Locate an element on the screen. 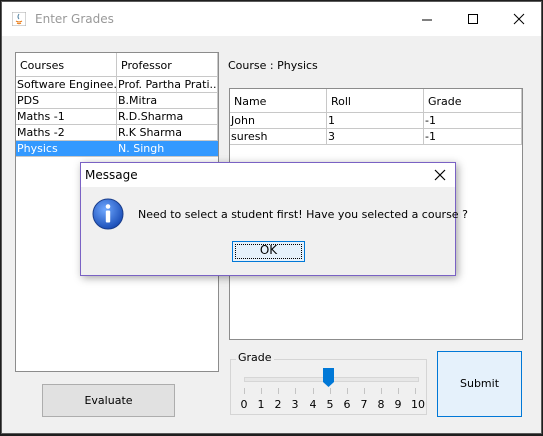  window-title: Enter Grades is located at coordinates (74, 19).